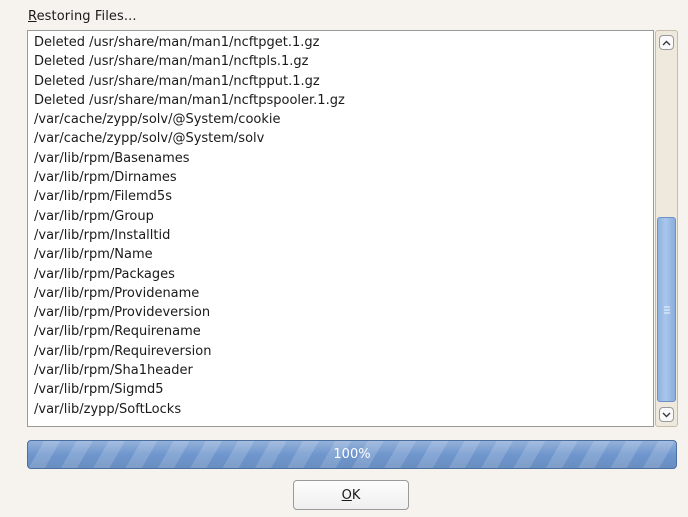  I want to click on log-line: /var/lib/rpm/Filemd5s, so click(103, 197).